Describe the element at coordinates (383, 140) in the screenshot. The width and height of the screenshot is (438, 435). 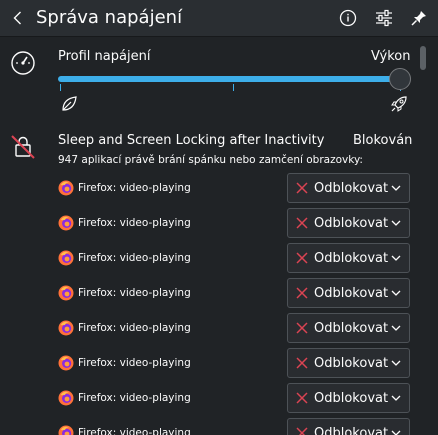
I see `inhibition-status: Blokován` at that location.